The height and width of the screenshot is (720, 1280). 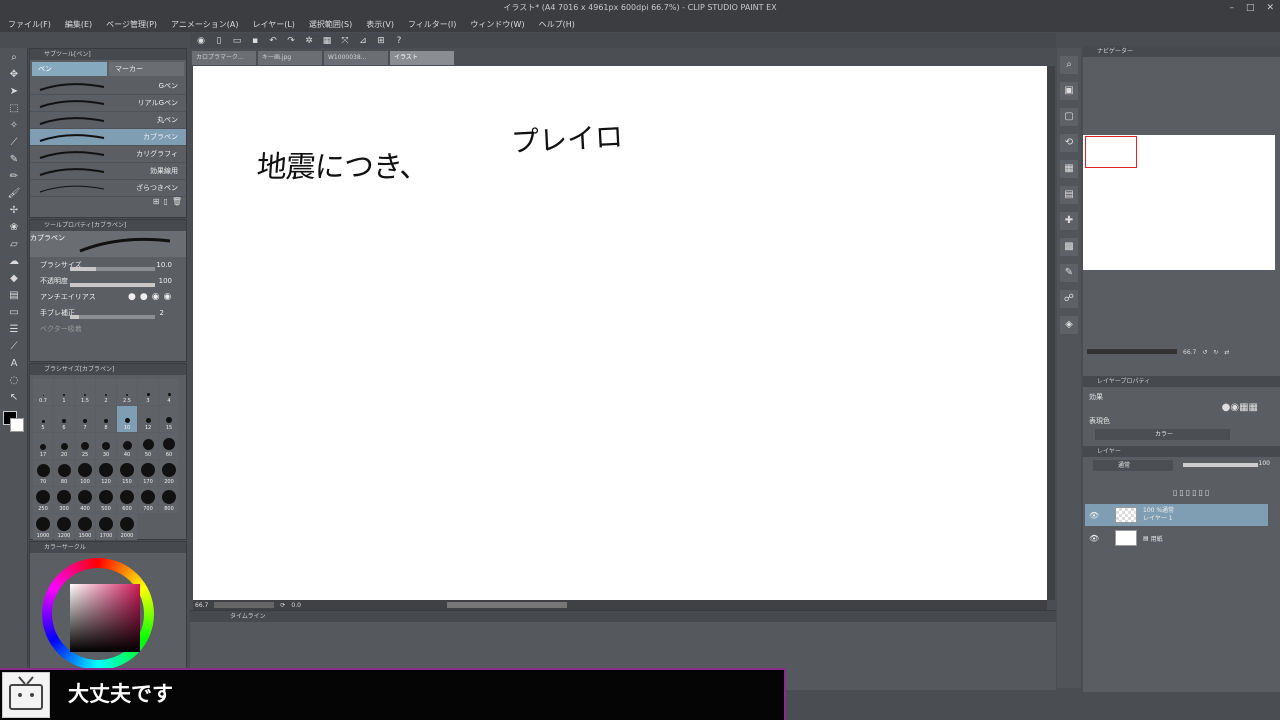 What do you see at coordinates (14, 244) in the screenshot?
I see `eraser-icon: ▱` at bounding box center [14, 244].